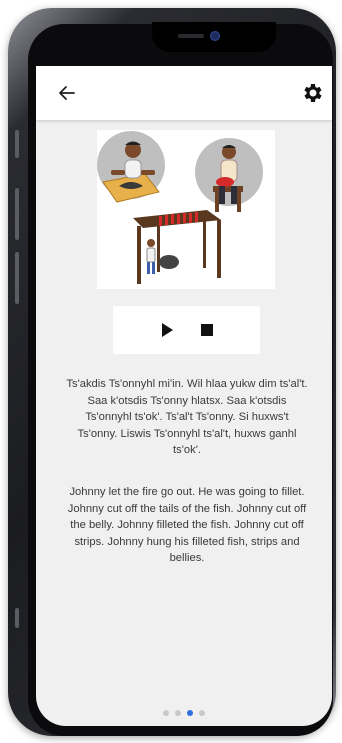 This screenshot has width=342, height=743. I want to click on volume-down-button, so click(17, 278).